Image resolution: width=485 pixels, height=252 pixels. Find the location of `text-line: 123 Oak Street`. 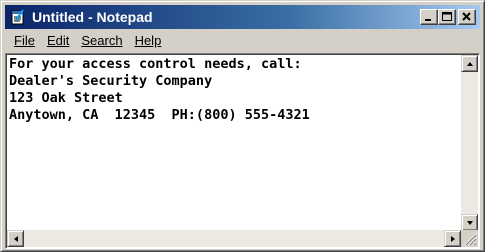

text-line: 123 Oak Street is located at coordinates (66, 98).